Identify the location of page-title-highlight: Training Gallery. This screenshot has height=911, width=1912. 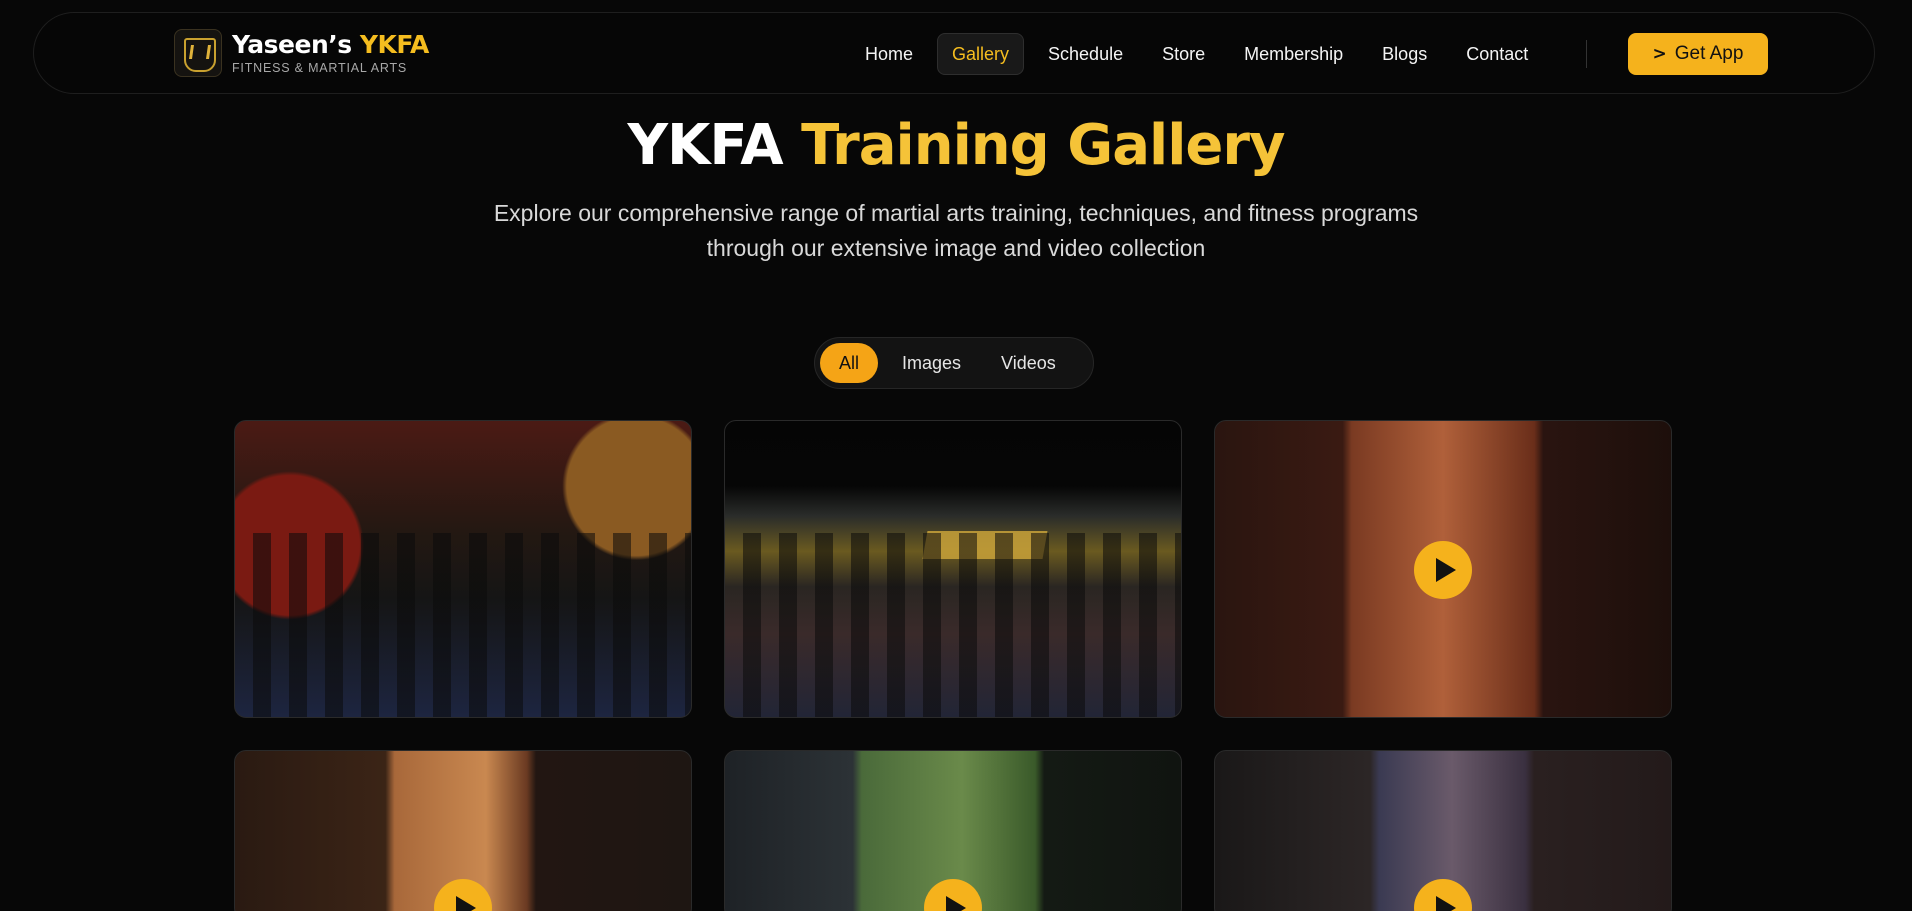
(1043, 145).